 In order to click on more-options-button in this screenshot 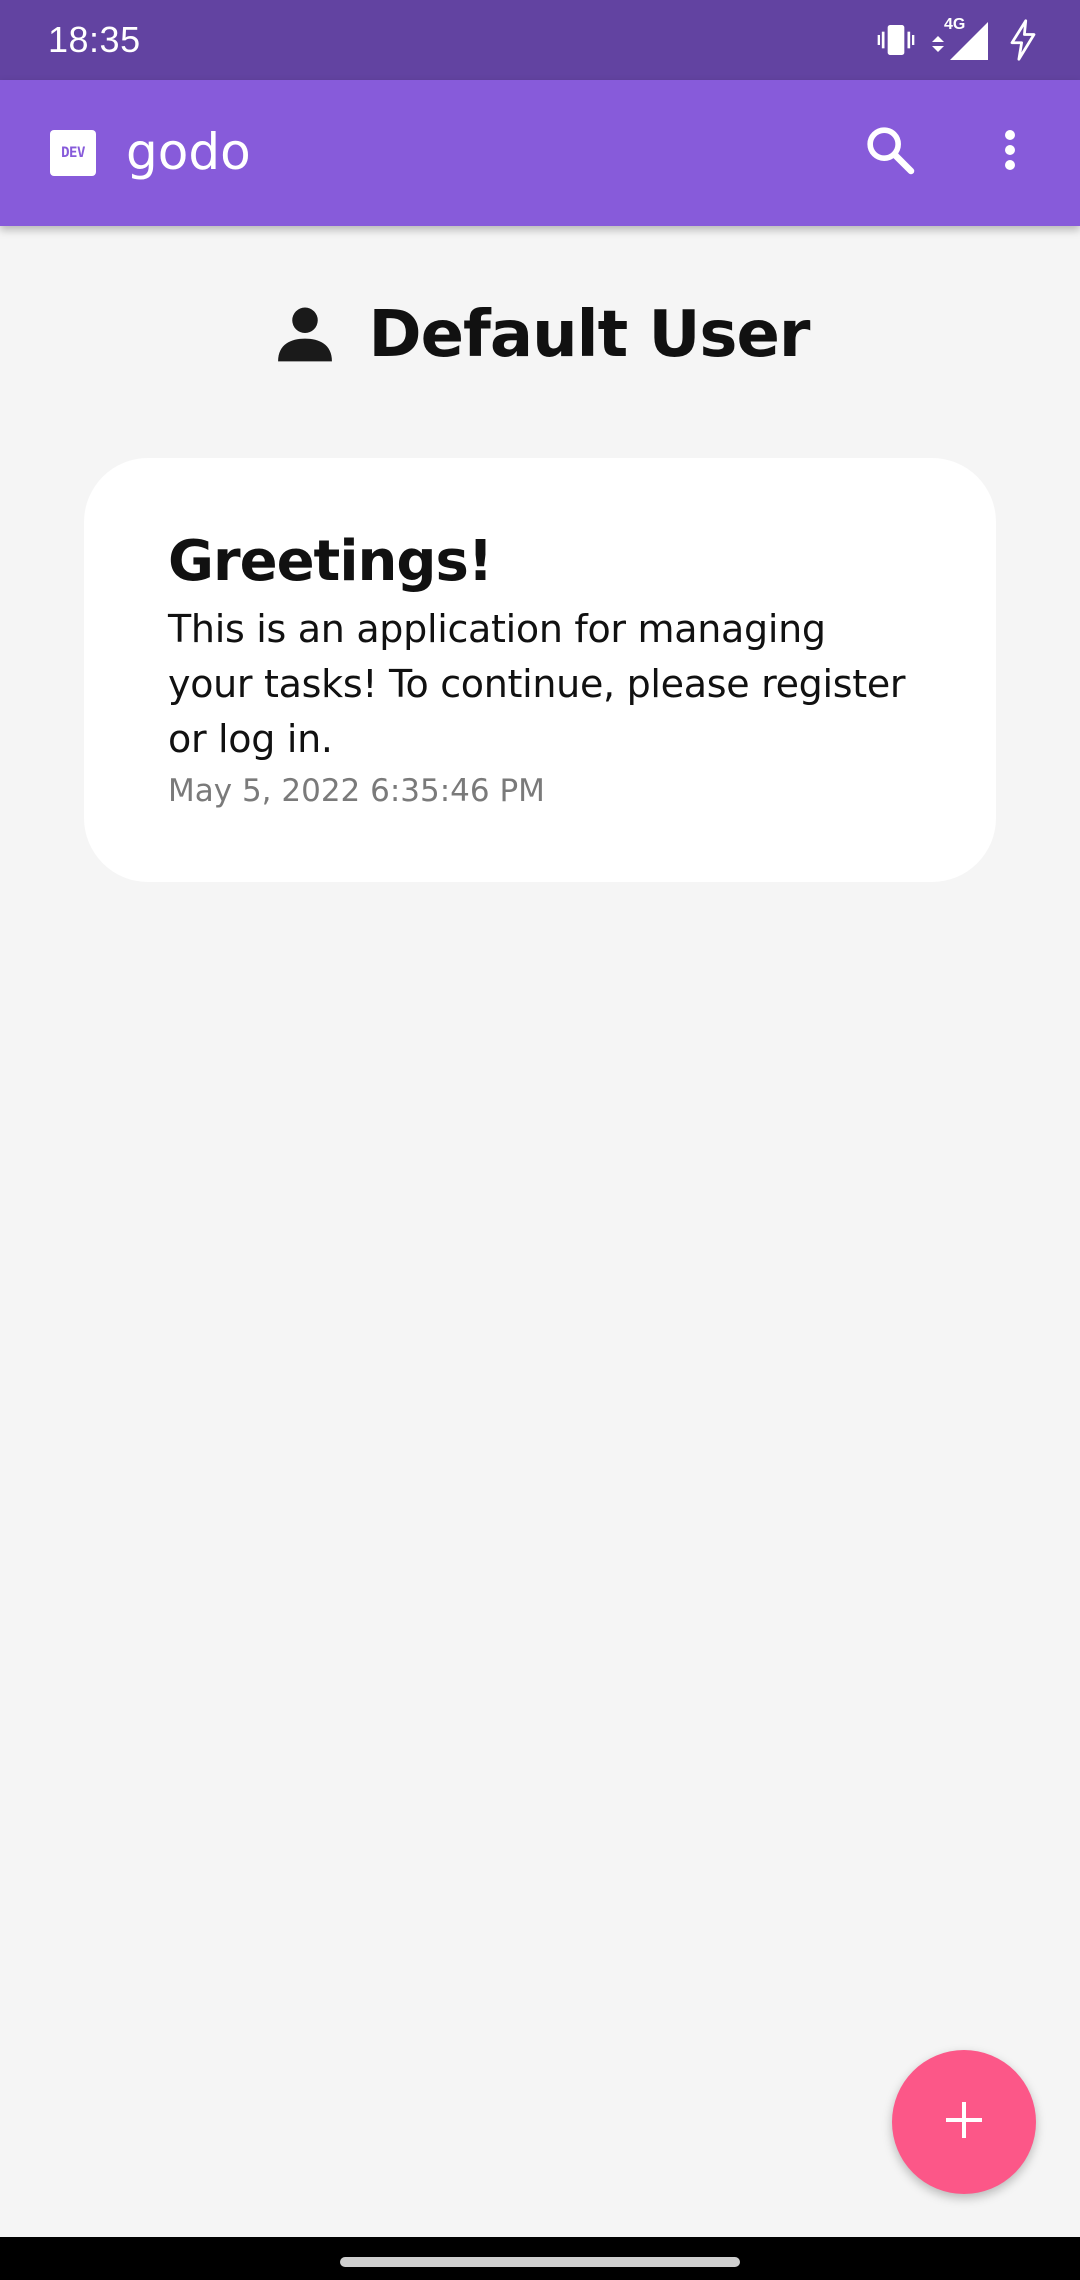, I will do `click(1010, 152)`.